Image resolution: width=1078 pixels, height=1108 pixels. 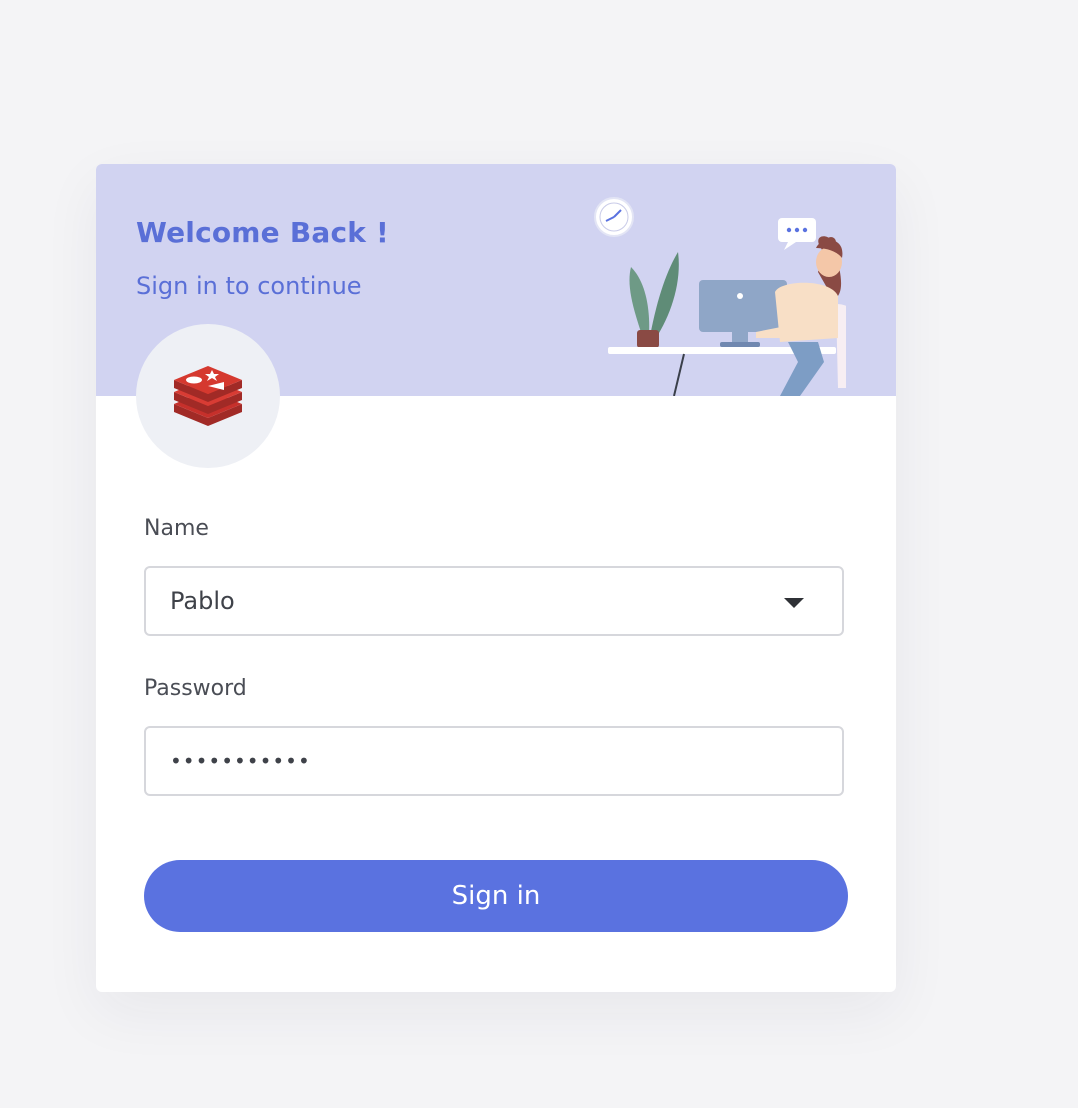 What do you see at coordinates (496, 896) in the screenshot?
I see `sign-in-button: Sign in` at bounding box center [496, 896].